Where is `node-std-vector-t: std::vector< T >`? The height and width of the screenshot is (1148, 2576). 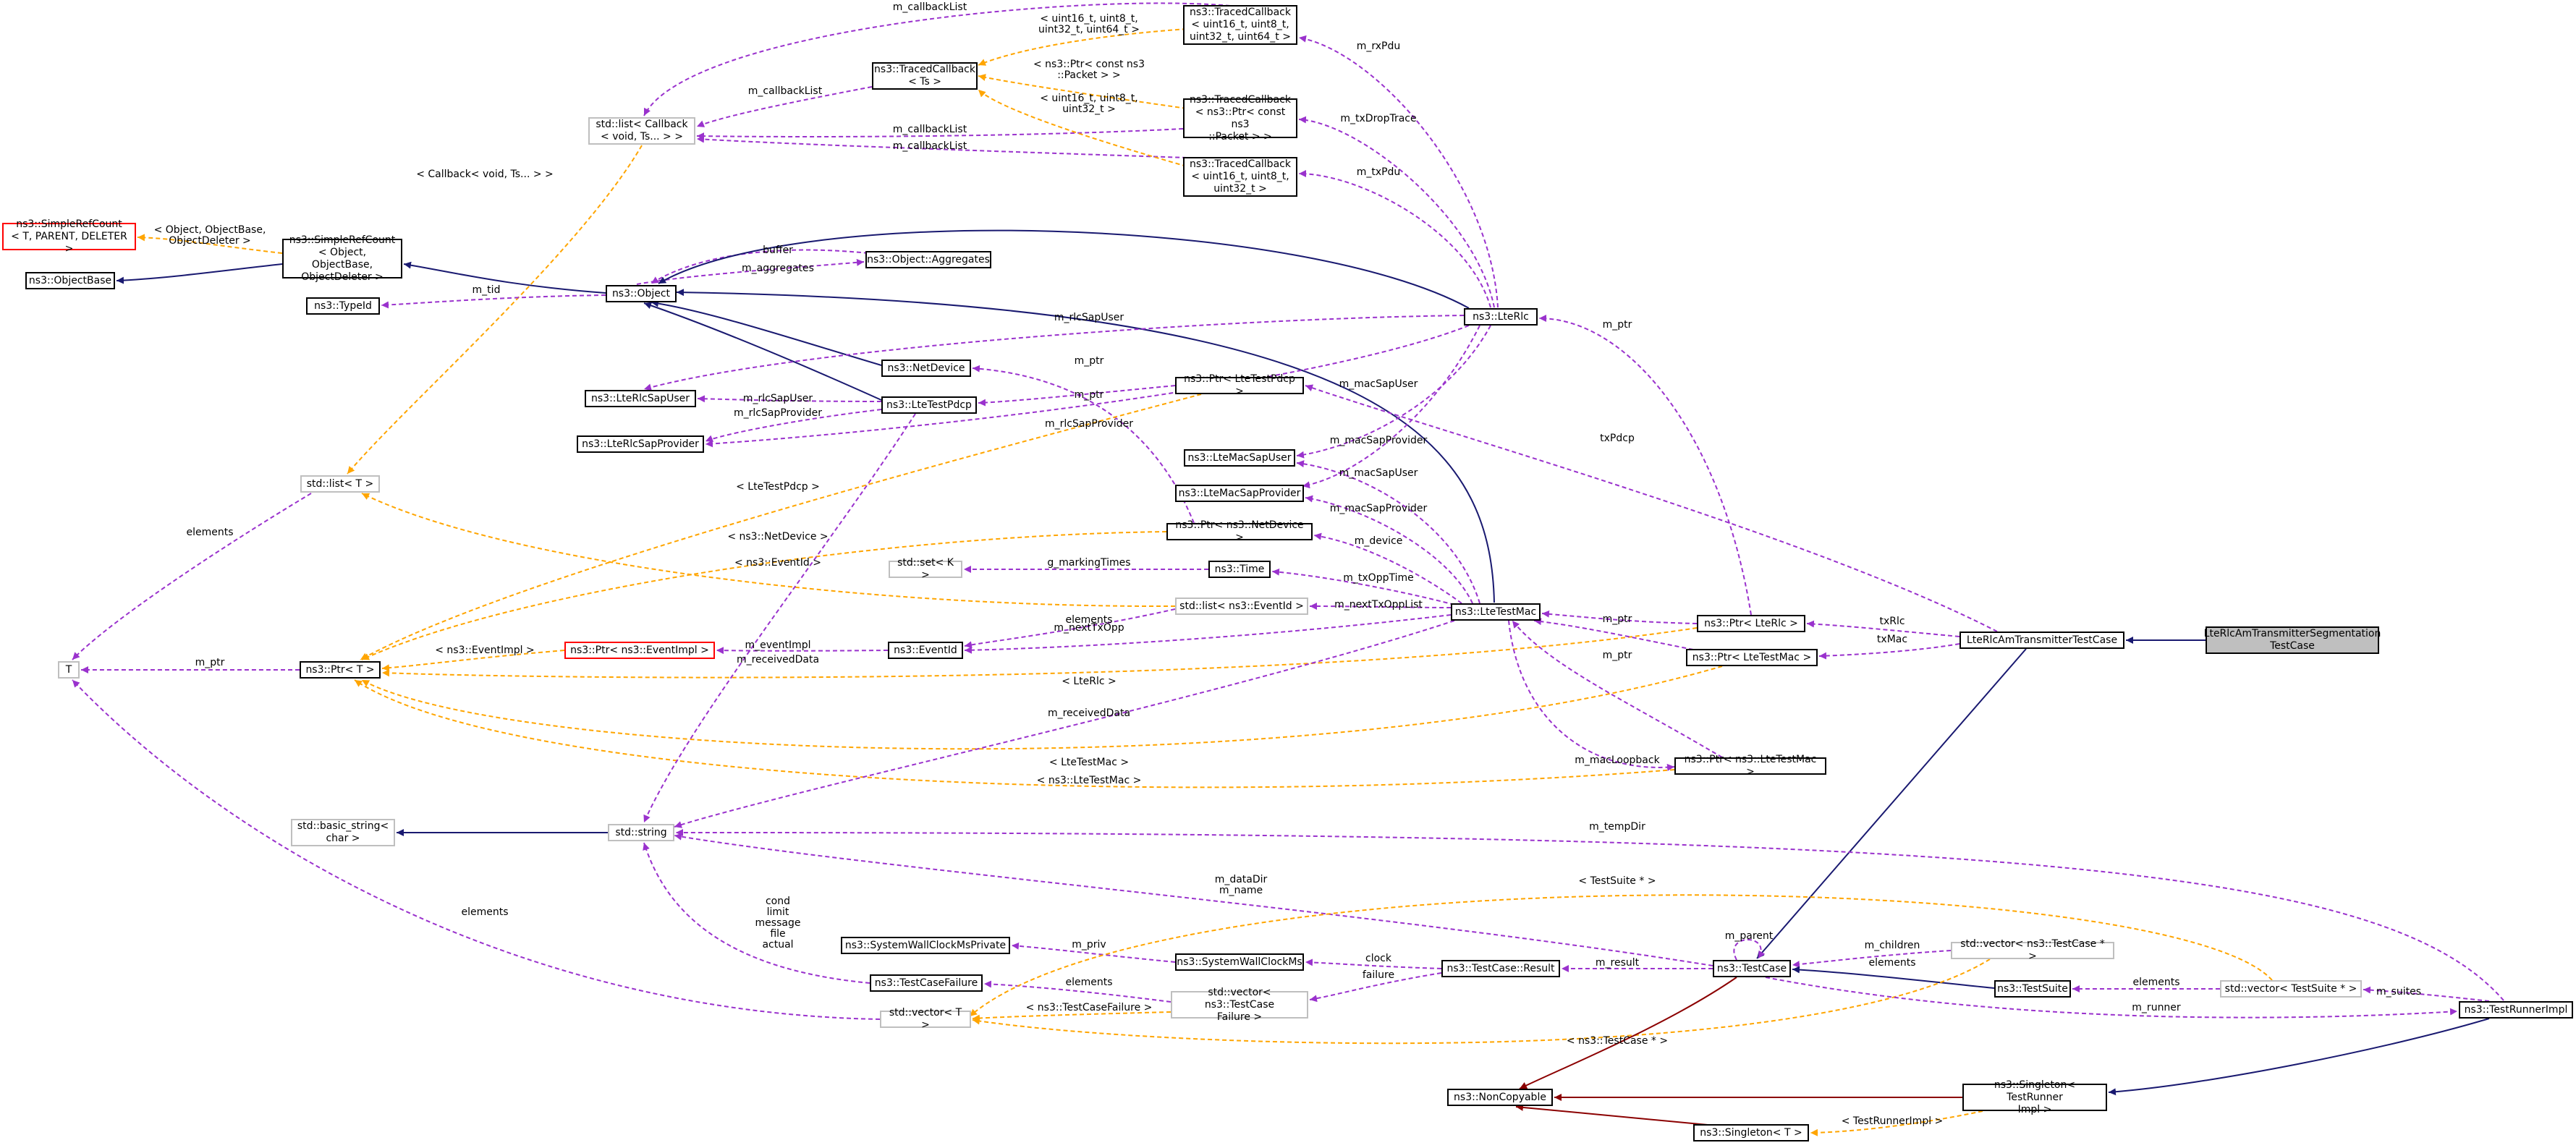
node-std-vector-t: std::vector< T > is located at coordinates (926, 1019).